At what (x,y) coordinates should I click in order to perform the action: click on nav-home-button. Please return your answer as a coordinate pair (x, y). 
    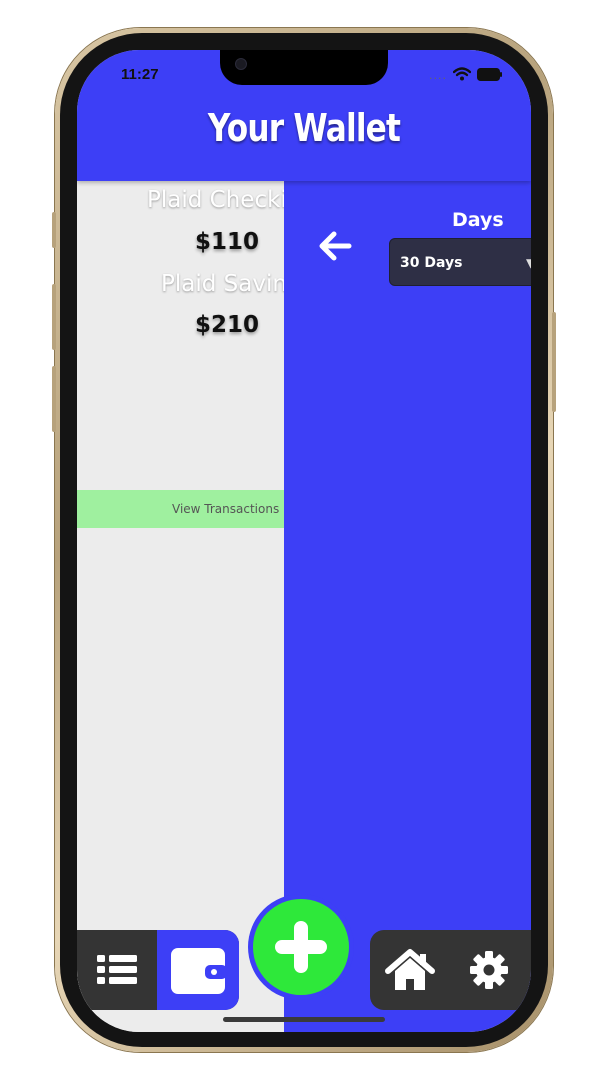
    Looking at the image, I should click on (410, 970).